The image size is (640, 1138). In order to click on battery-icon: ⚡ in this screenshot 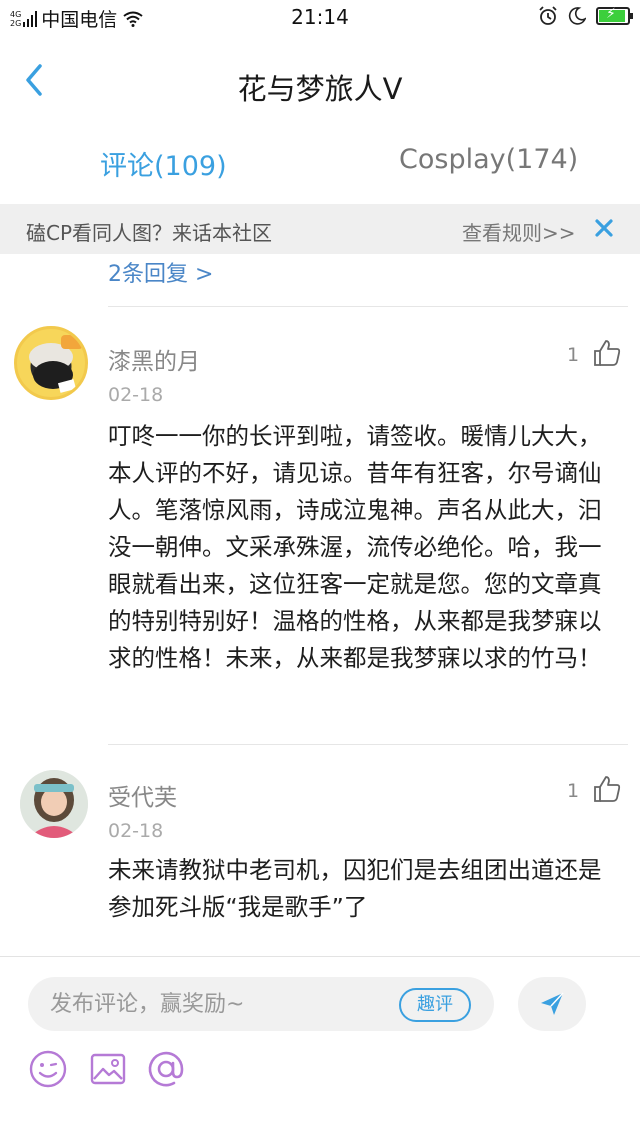, I will do `click(614, 15)`.